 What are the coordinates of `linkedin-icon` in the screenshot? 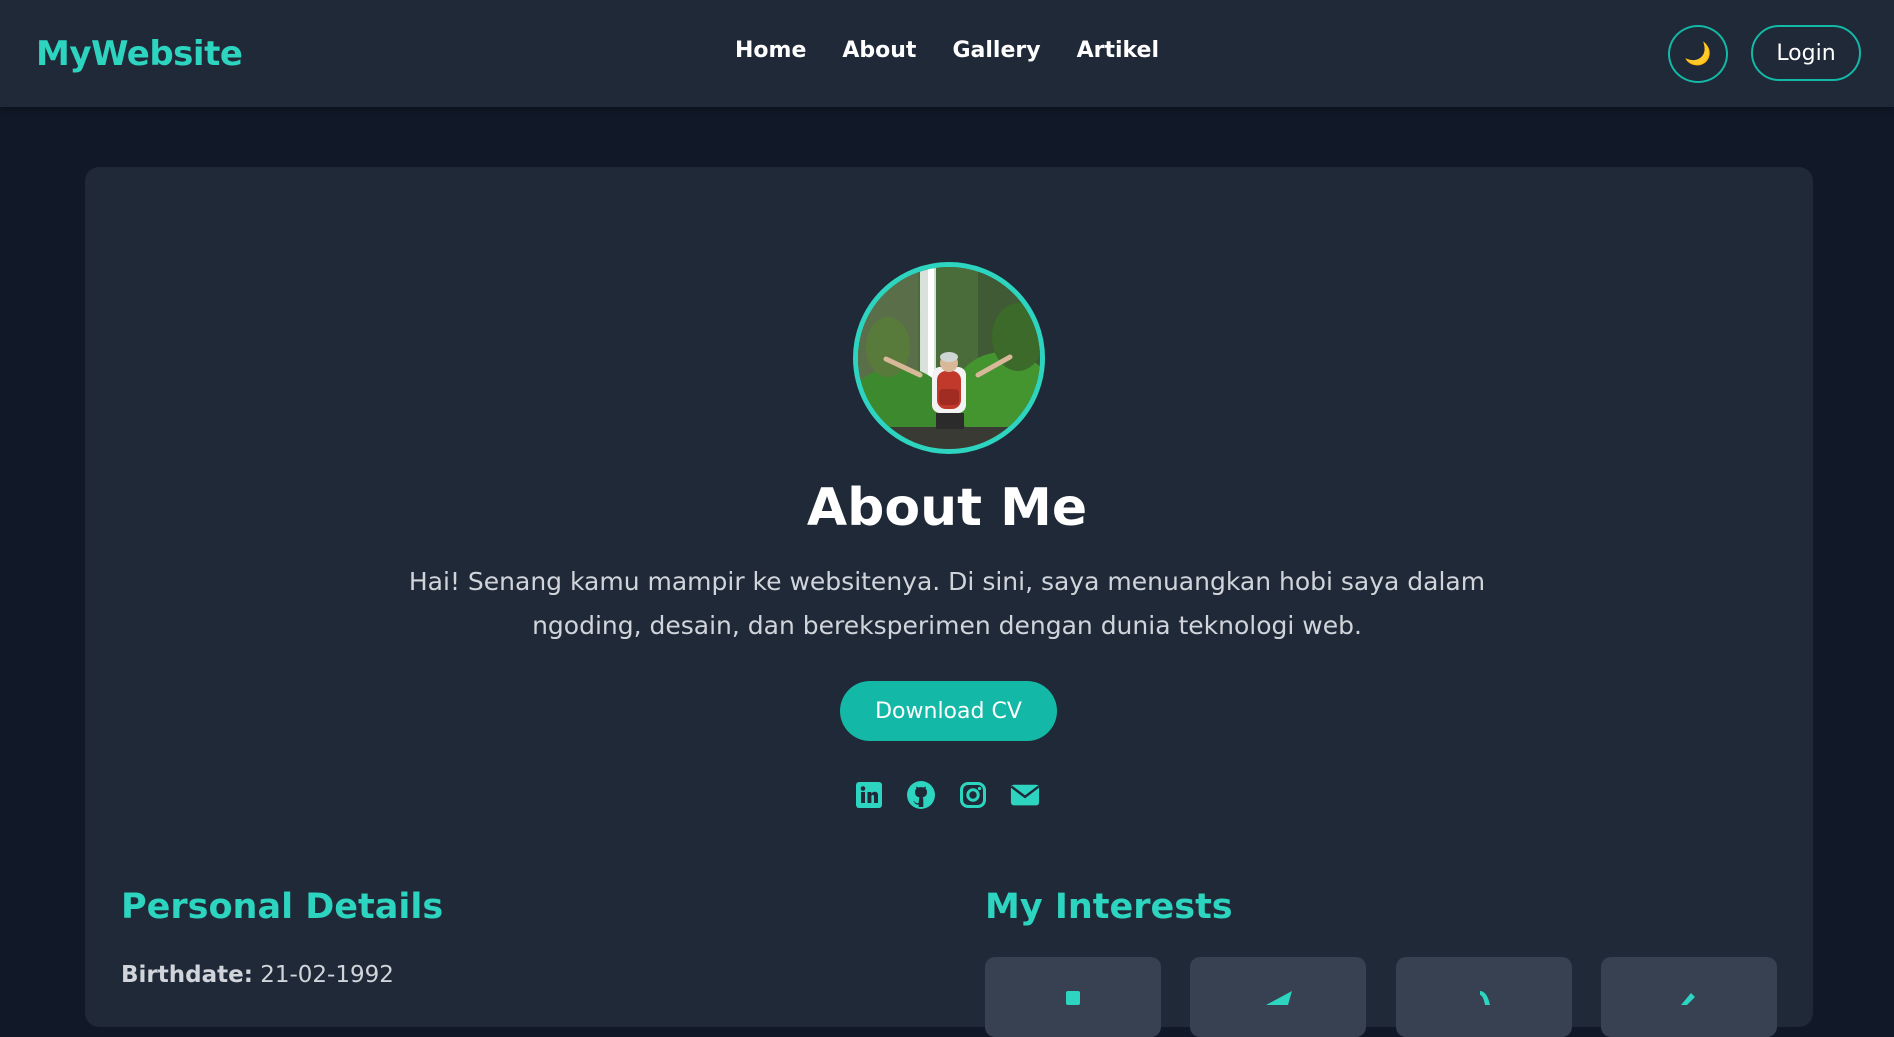 It's located at (869, 795).